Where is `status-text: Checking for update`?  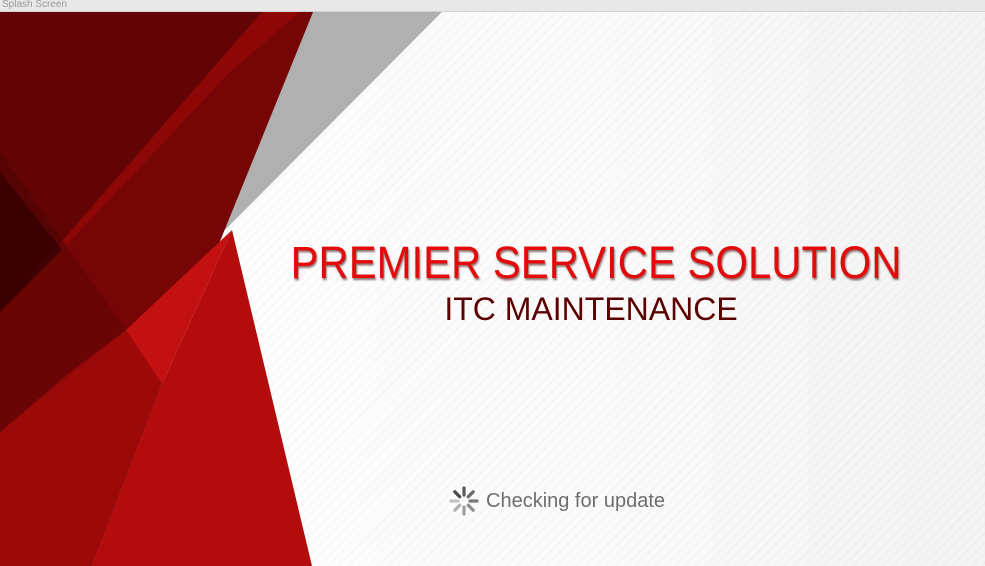 status-text: Checking for update is located at coordinates (576, 500).